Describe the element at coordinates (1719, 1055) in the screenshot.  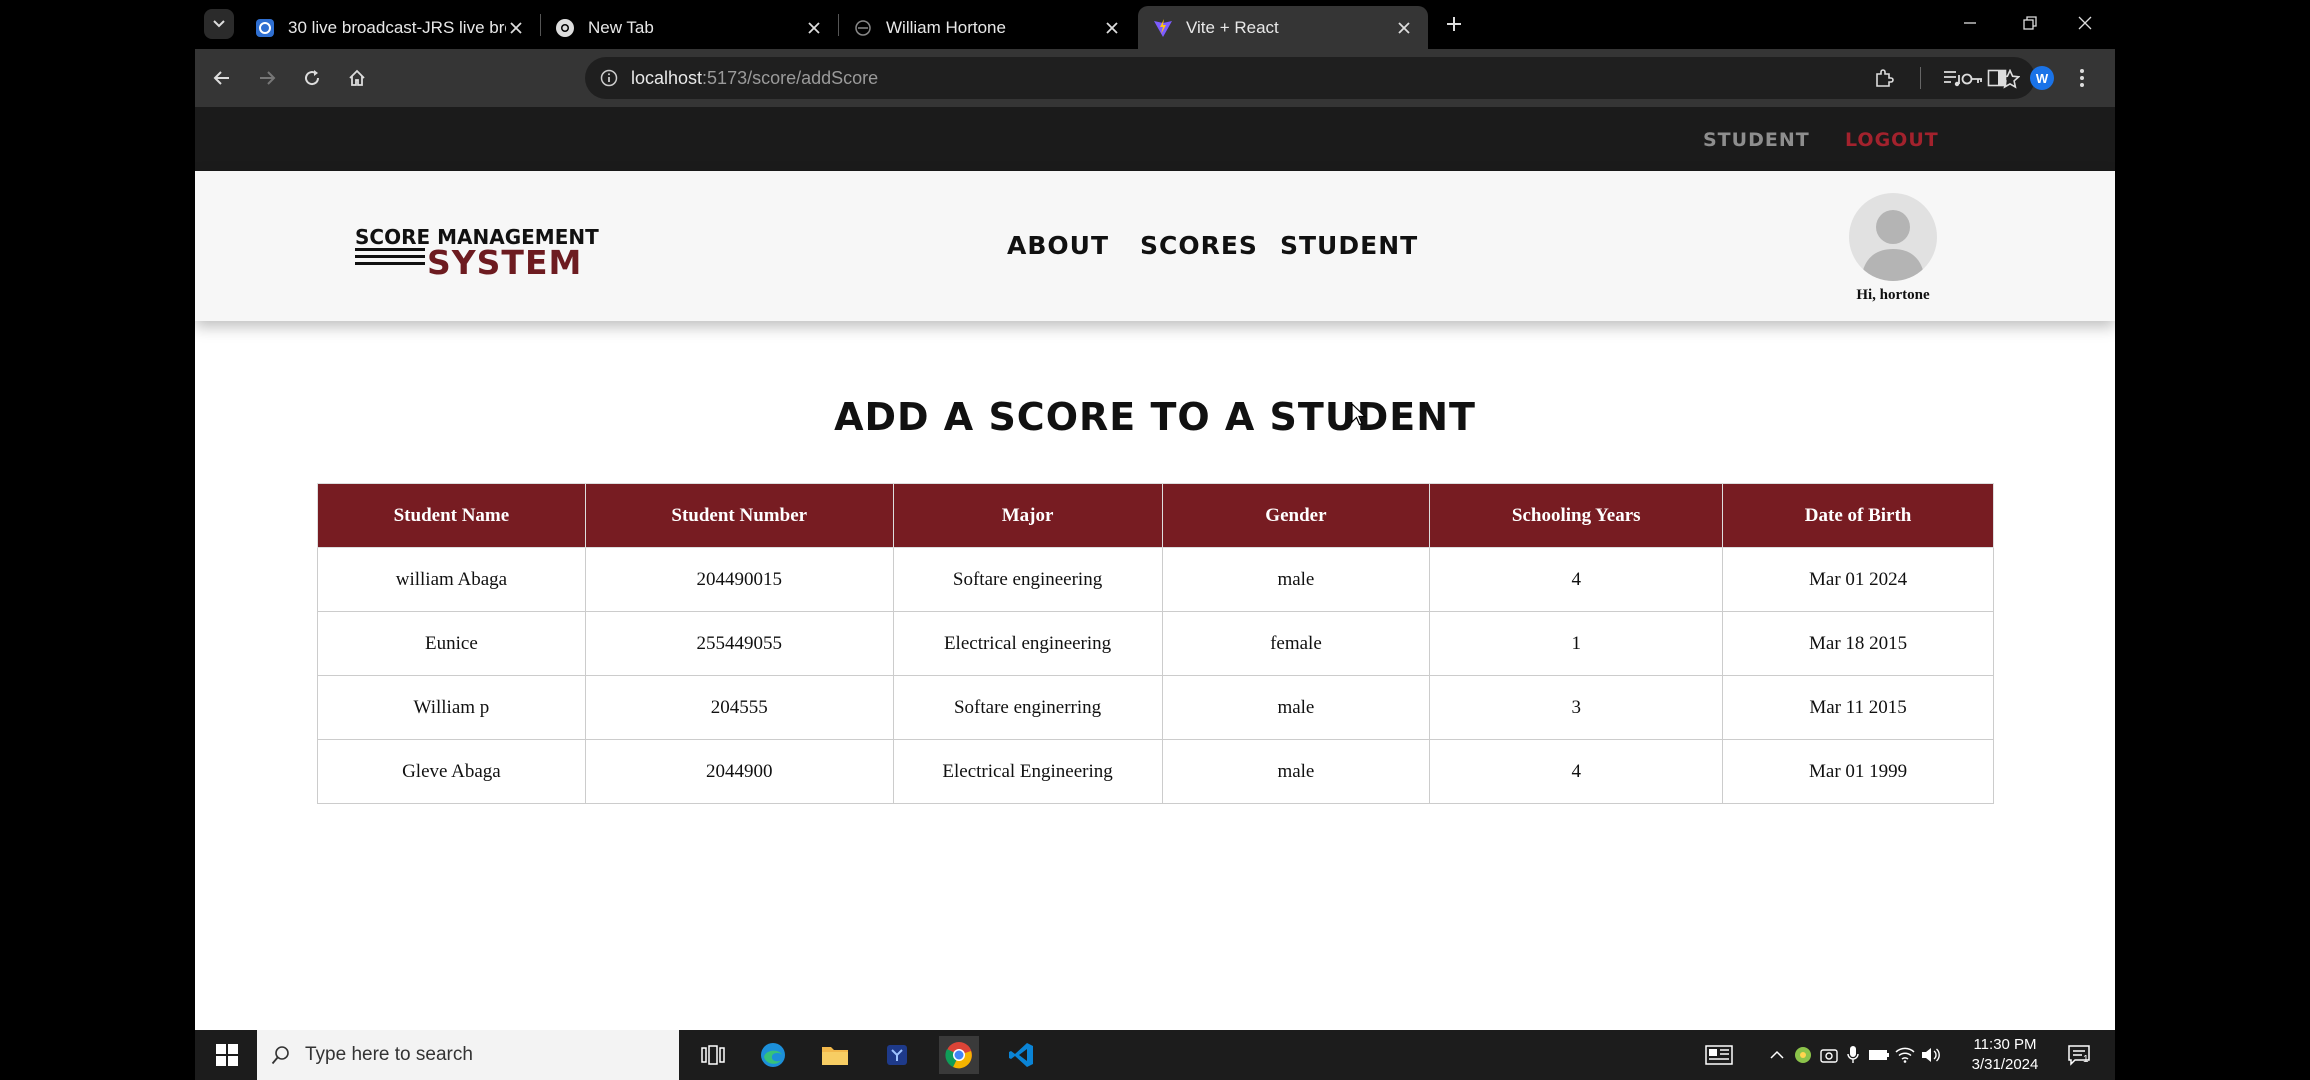
I see `news-widget-icon` at that location.